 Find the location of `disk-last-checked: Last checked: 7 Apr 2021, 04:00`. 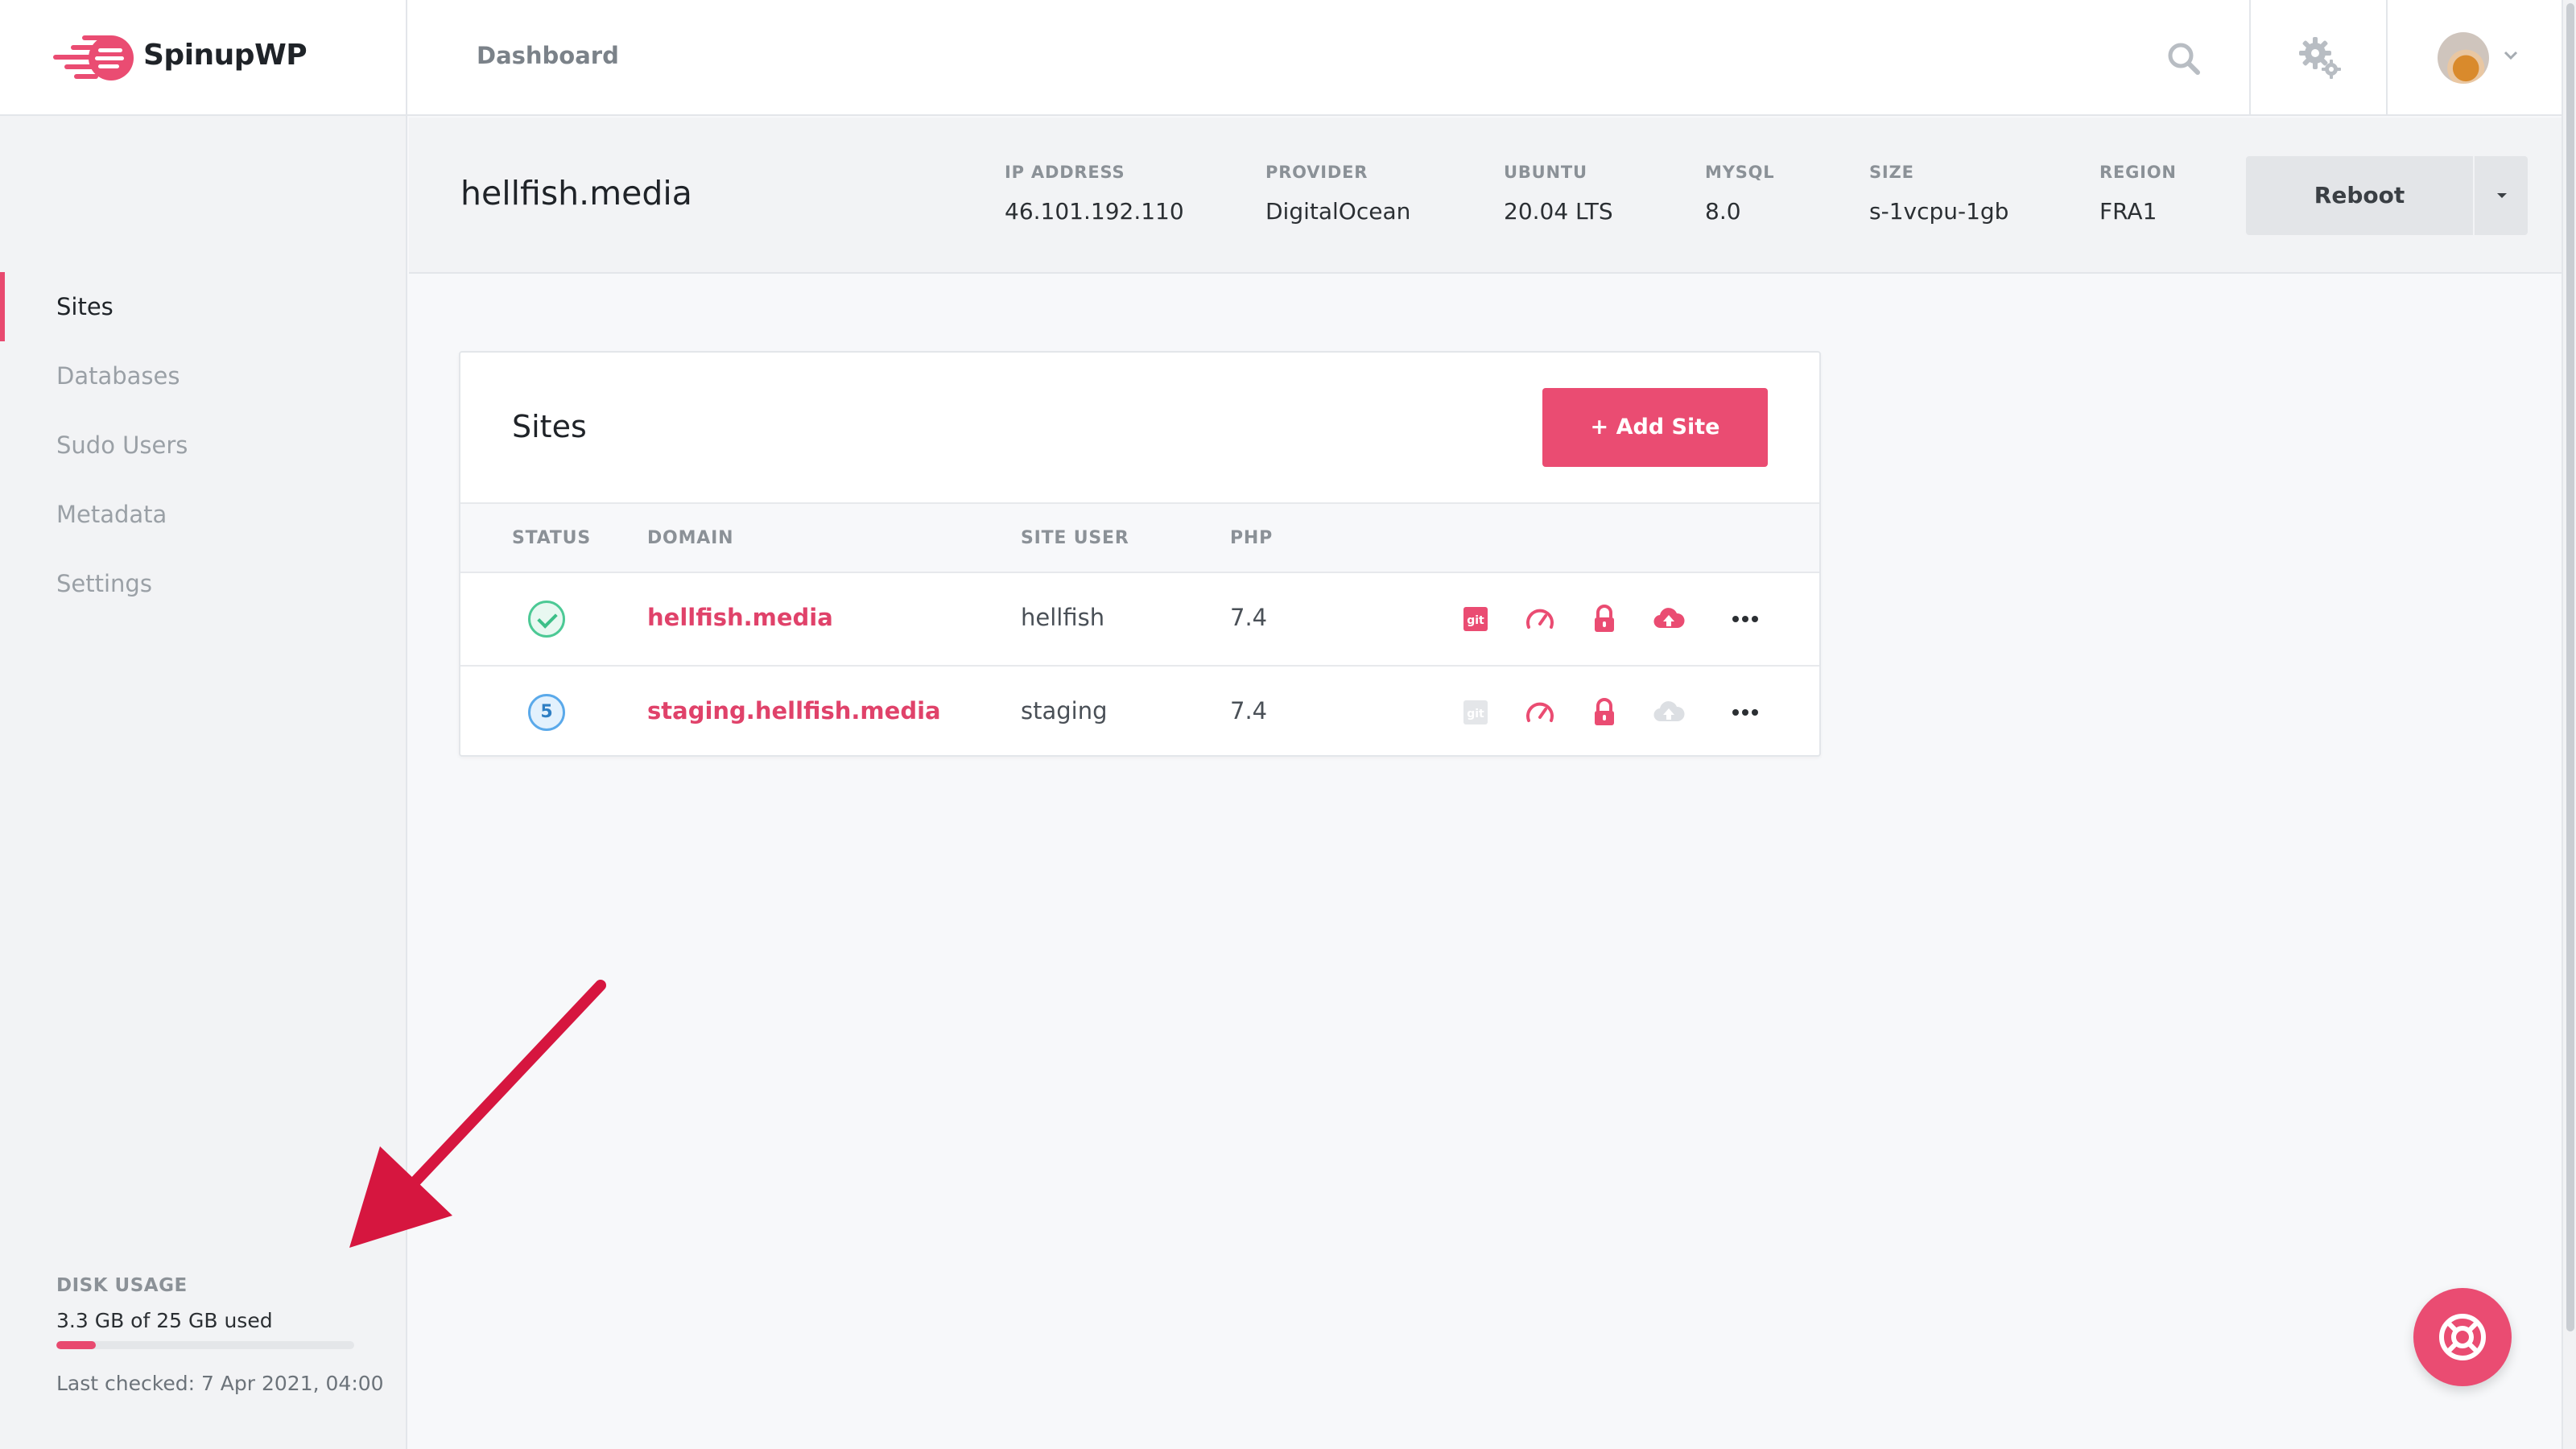

disk-last-checked: Last checked: 7 Apr 2021, 04:00 is located at coordinates (220, 1383).